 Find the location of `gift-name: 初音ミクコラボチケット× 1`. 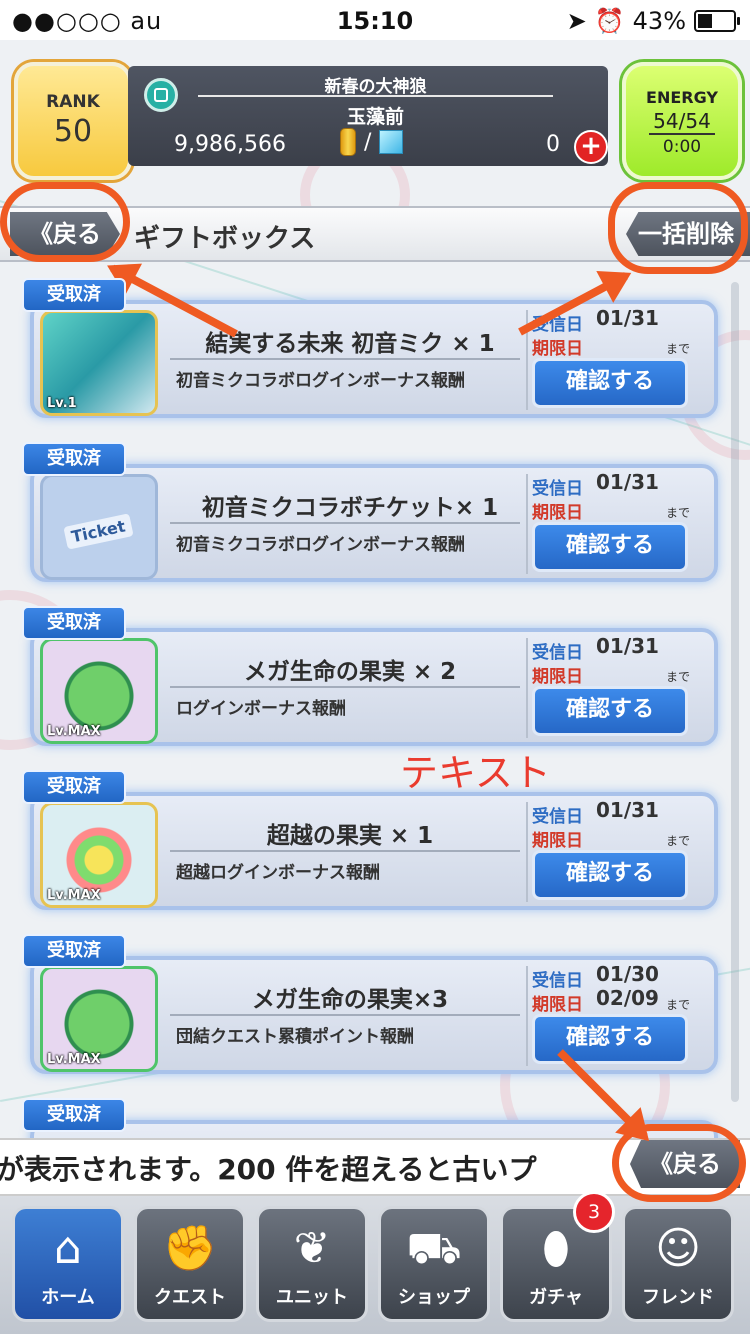

gift-name: 初音ミクコラボチケット× 1 is located at coordinates (350, 508).